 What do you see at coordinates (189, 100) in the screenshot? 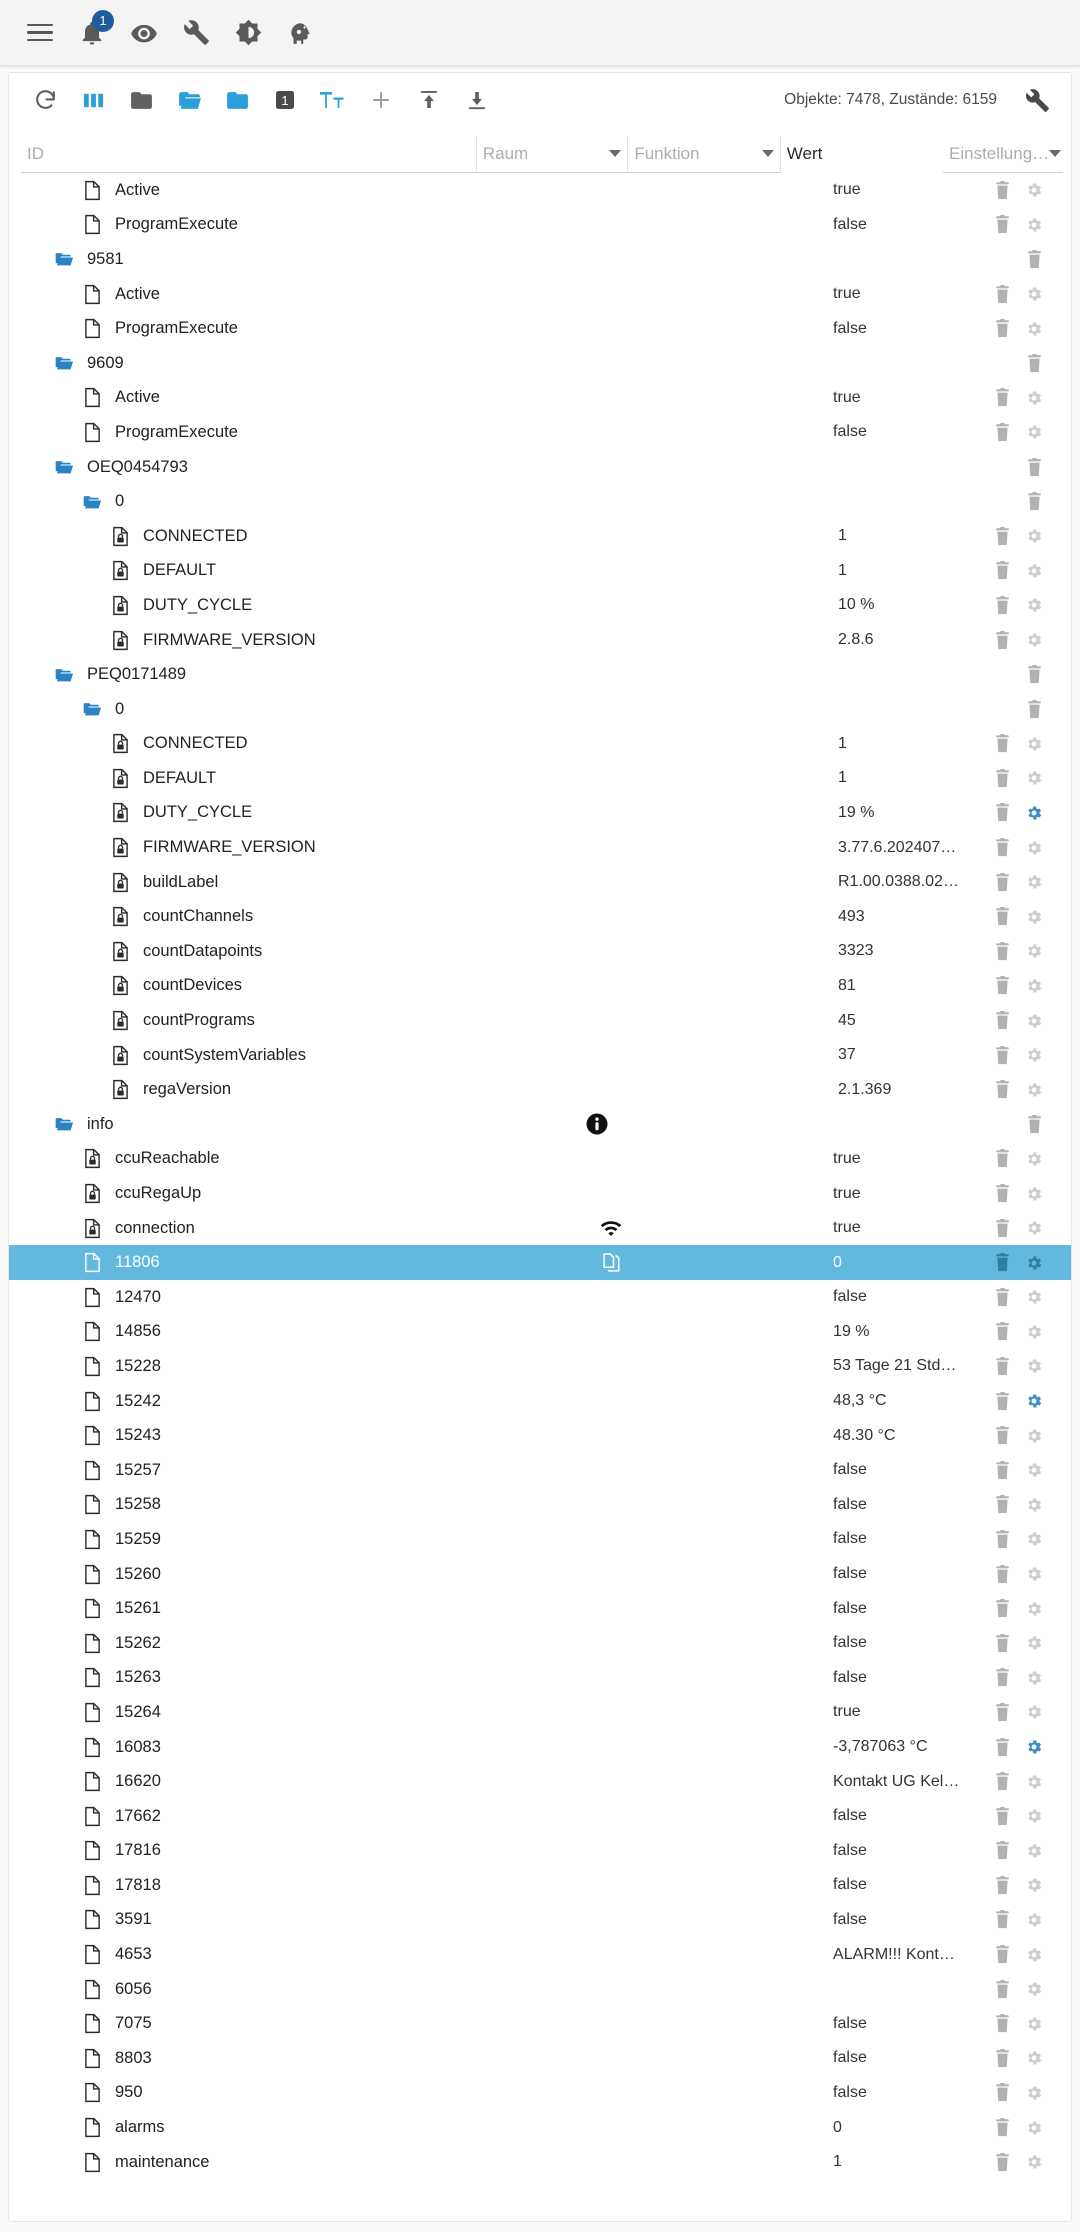
I see `expand-all-button` at bounding box center [189, 100].